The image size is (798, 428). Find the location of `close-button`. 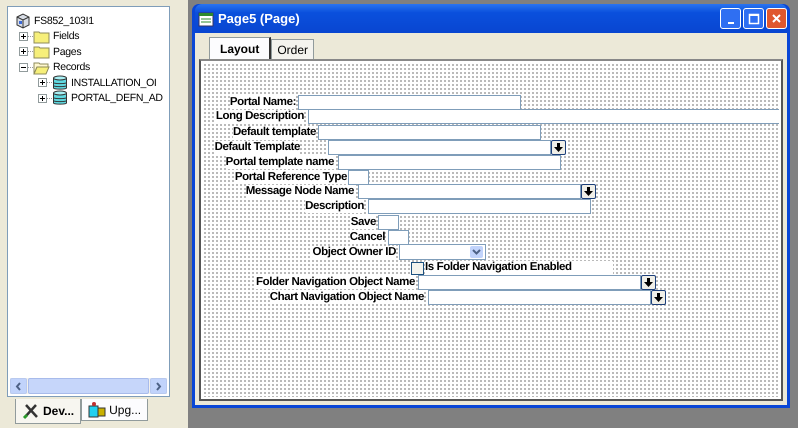

close-button is located at coordinates (776, 18).